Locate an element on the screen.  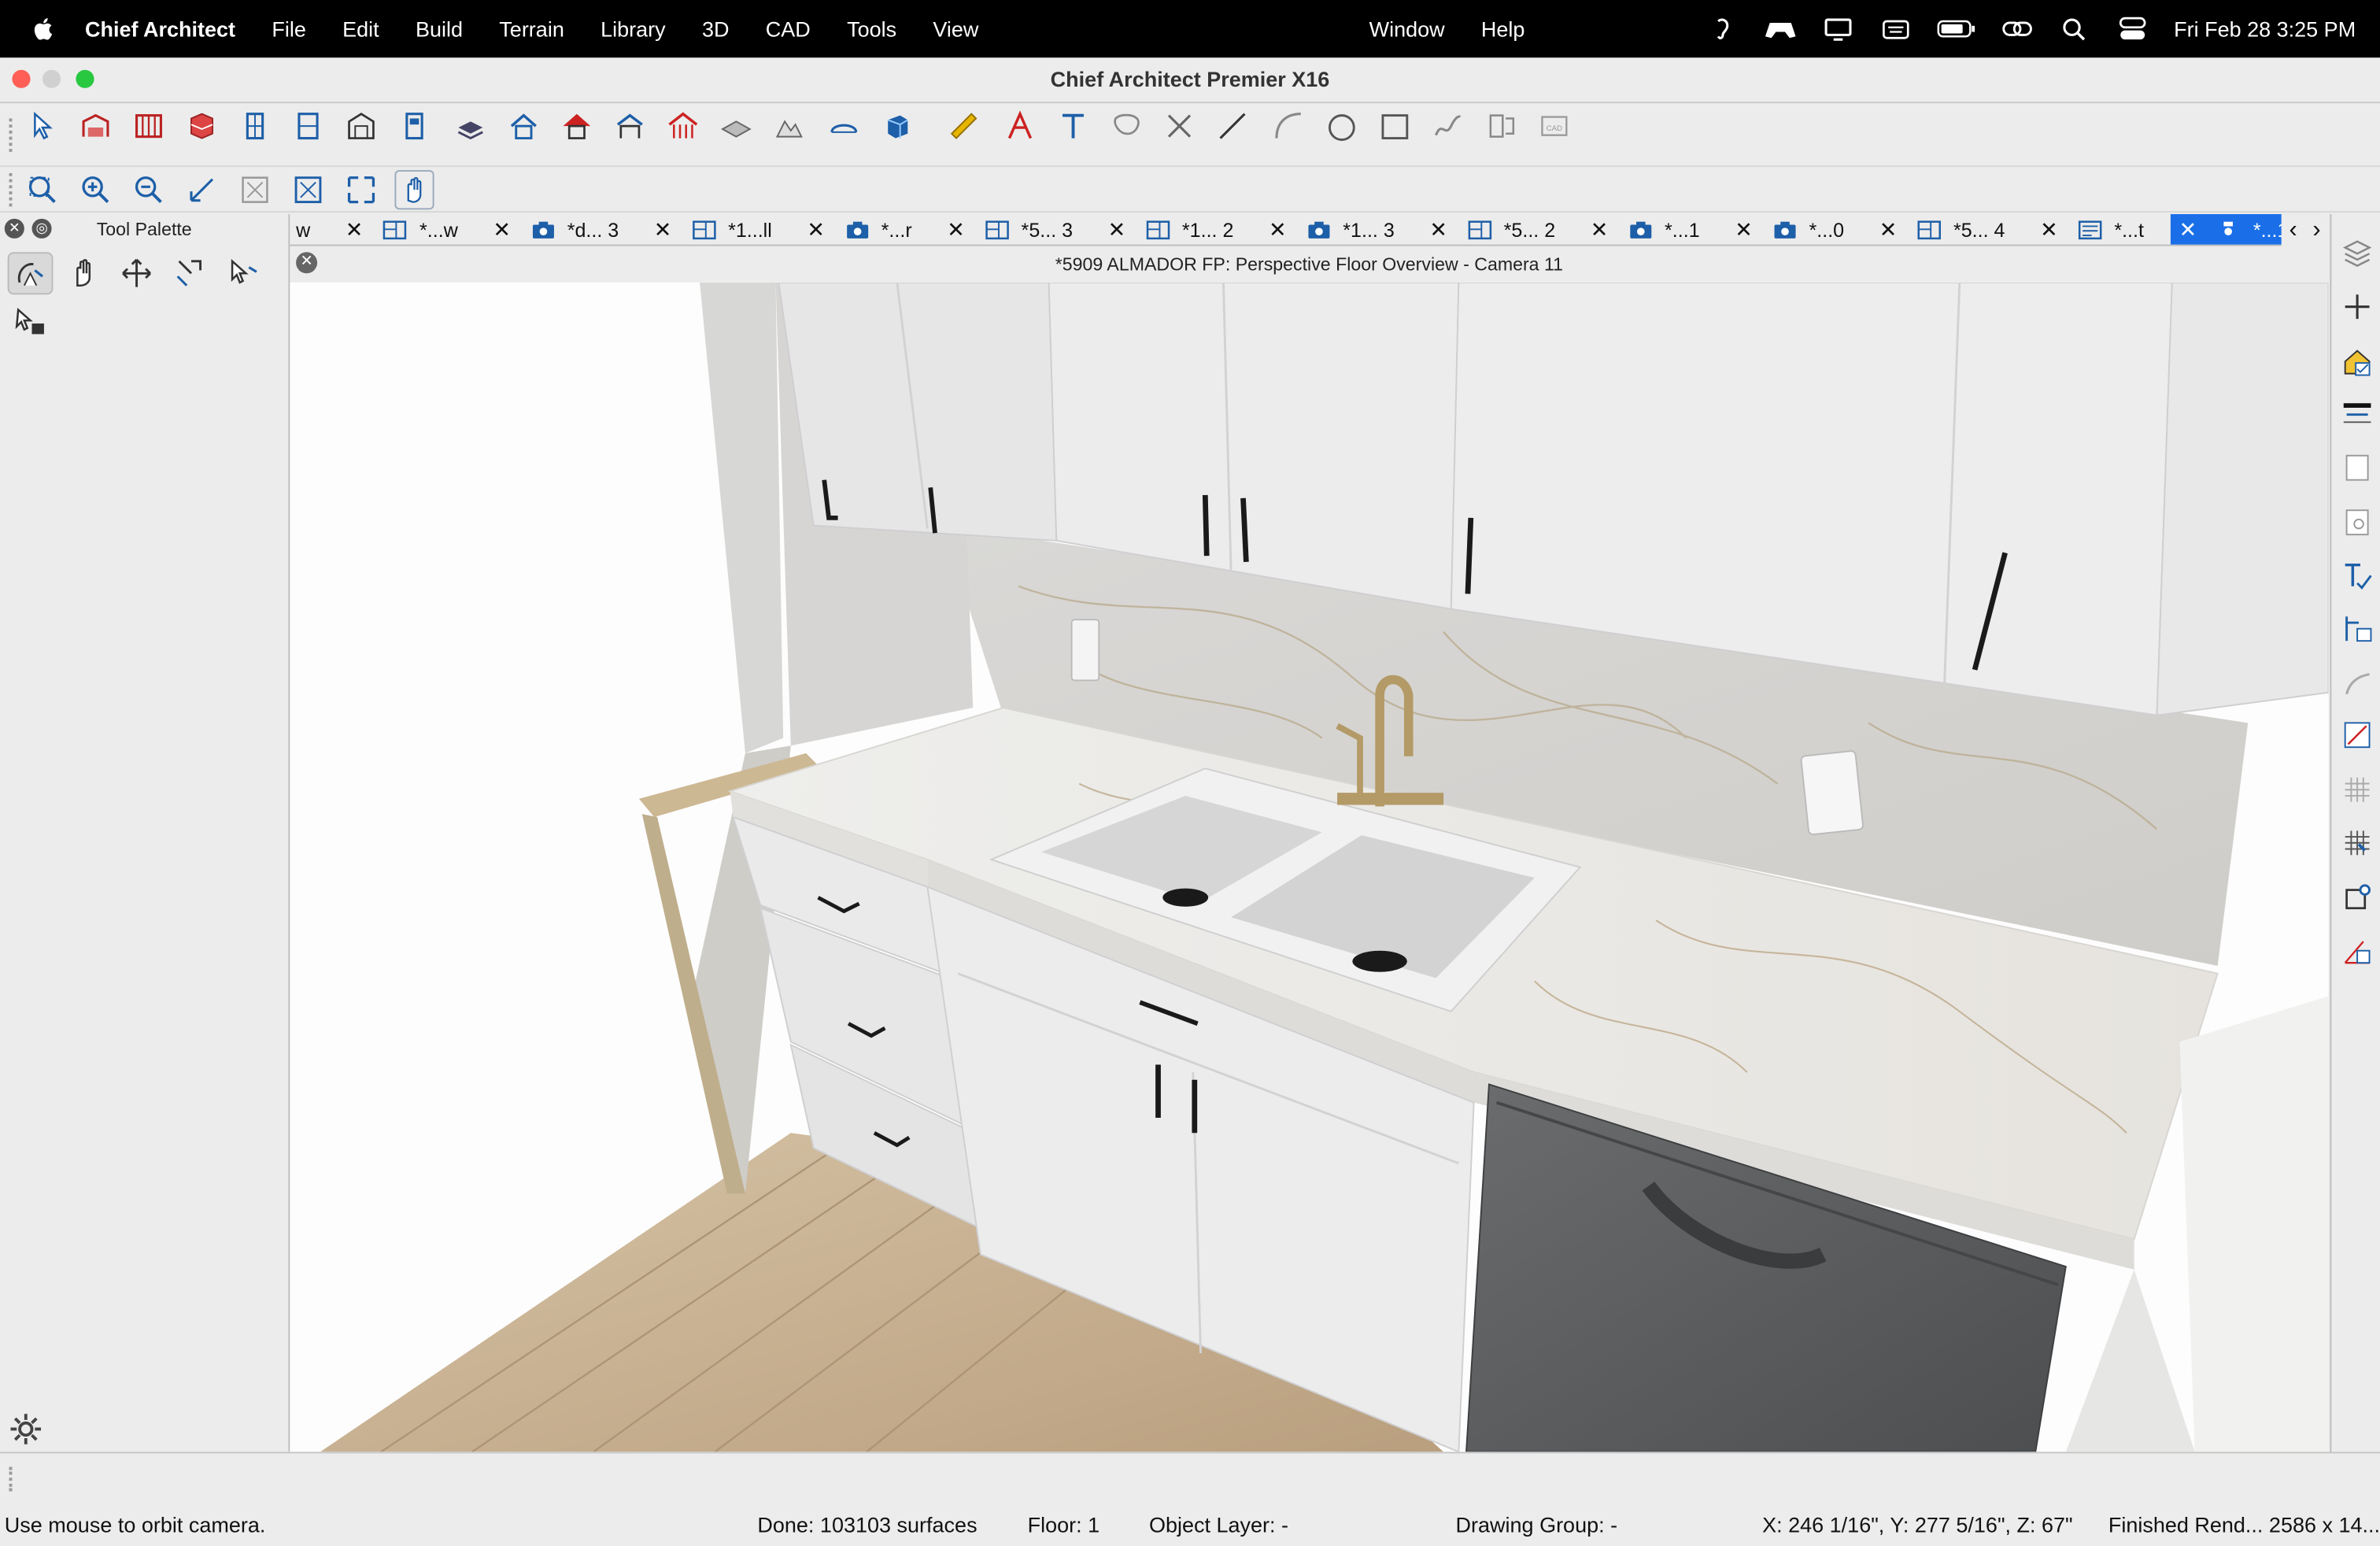
menu-view: View is located at coordinates (955, 29).